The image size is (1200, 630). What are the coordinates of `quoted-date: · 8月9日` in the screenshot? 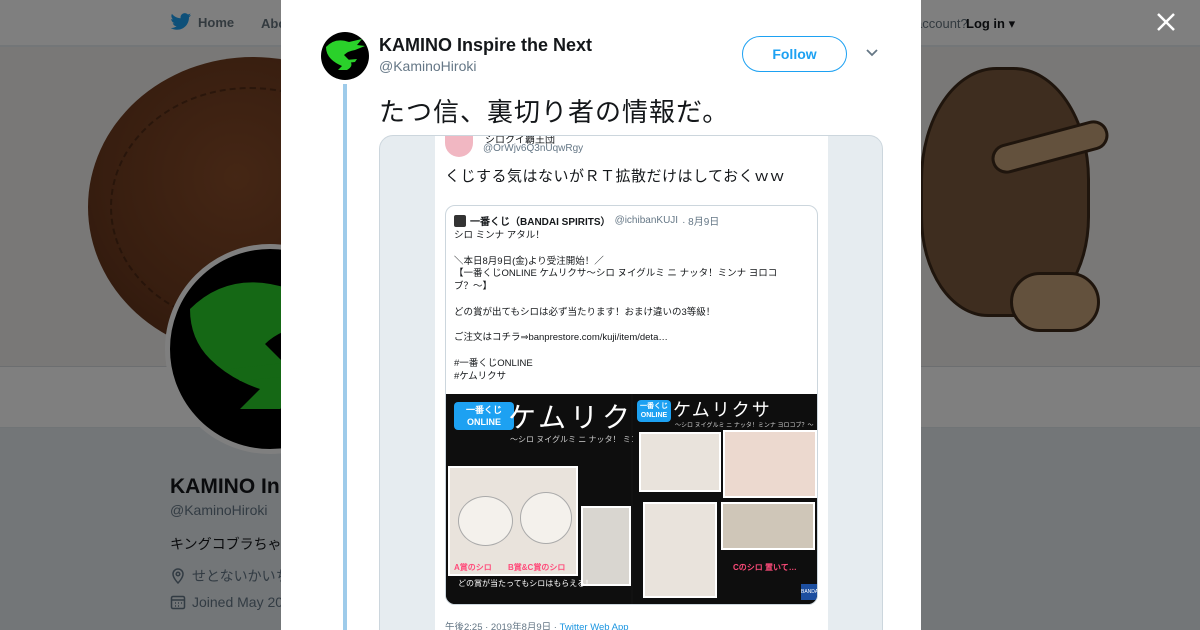 It's located at (701, 222).